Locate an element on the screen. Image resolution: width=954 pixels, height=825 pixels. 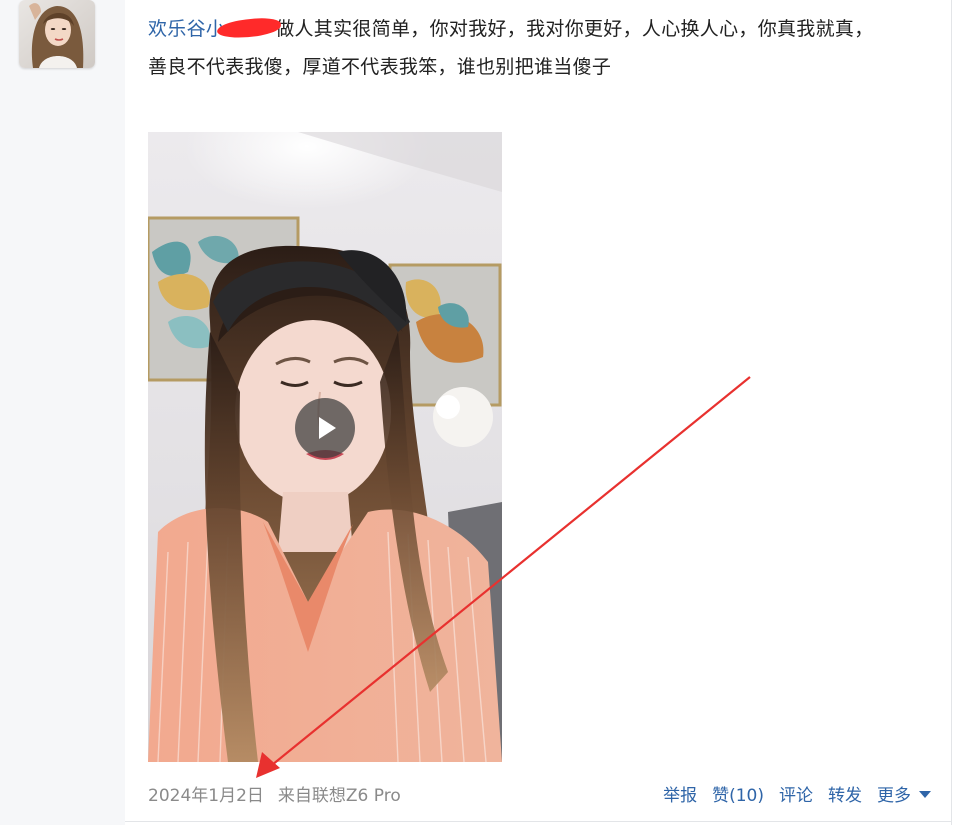
post-text-line1: 做人其实很简单，你对我好，我对你更好，人心换人心，你真我就真， is located at coordinates (574, 29).